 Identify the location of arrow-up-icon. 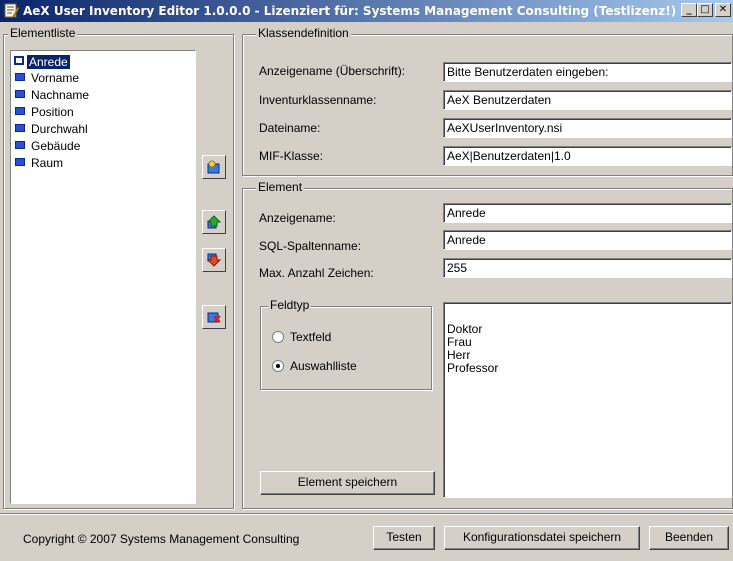
(214, 222).